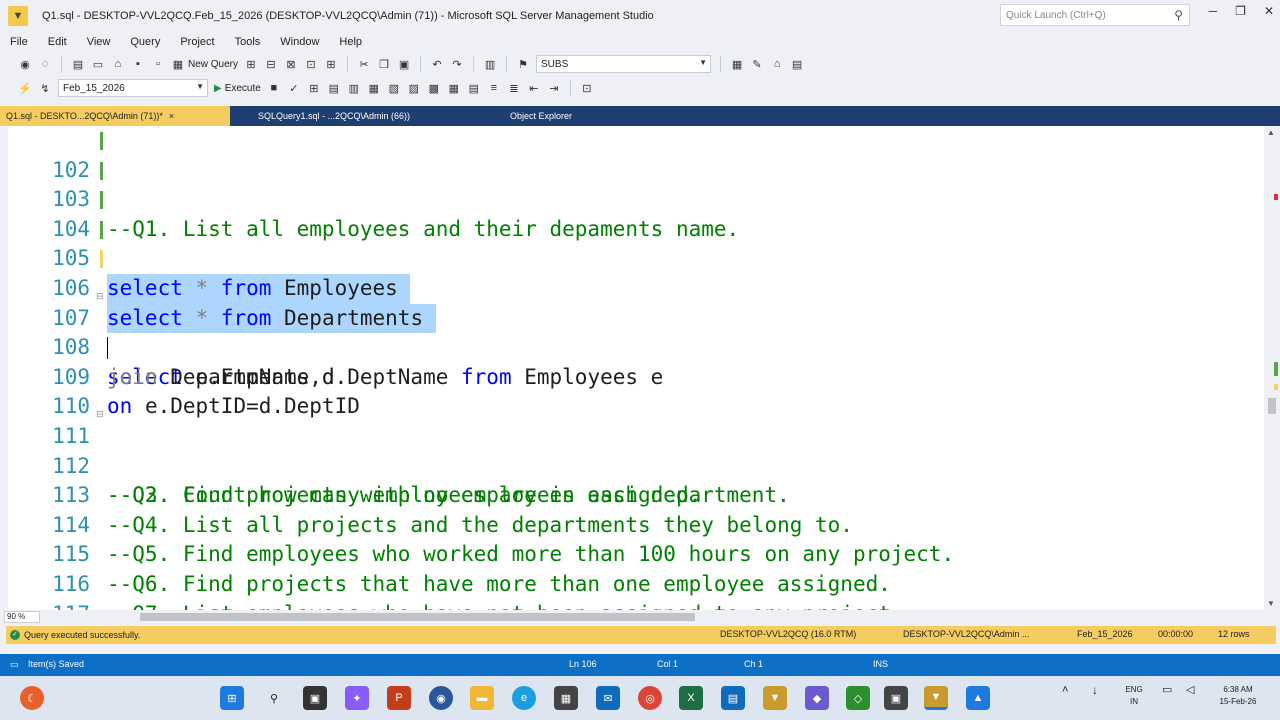 The image size is (1280, 720). What do you see at coordinates (57, 42) in the screenshot?
I see `menu-edit: Edit` at bounding box center [57, 42].